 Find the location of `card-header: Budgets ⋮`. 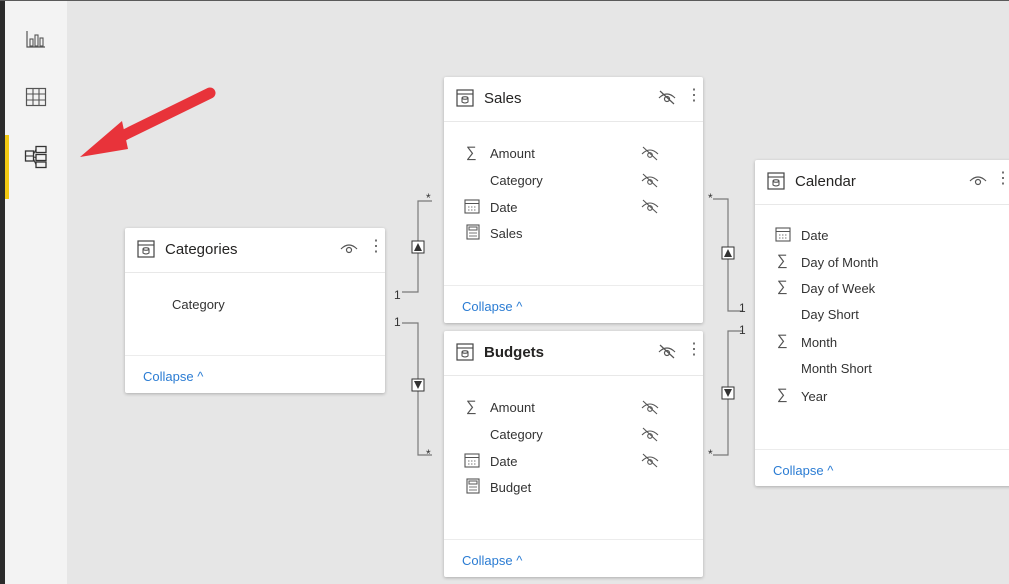

card-header: Budgets ⋮ is located at coordinates (573, 353).